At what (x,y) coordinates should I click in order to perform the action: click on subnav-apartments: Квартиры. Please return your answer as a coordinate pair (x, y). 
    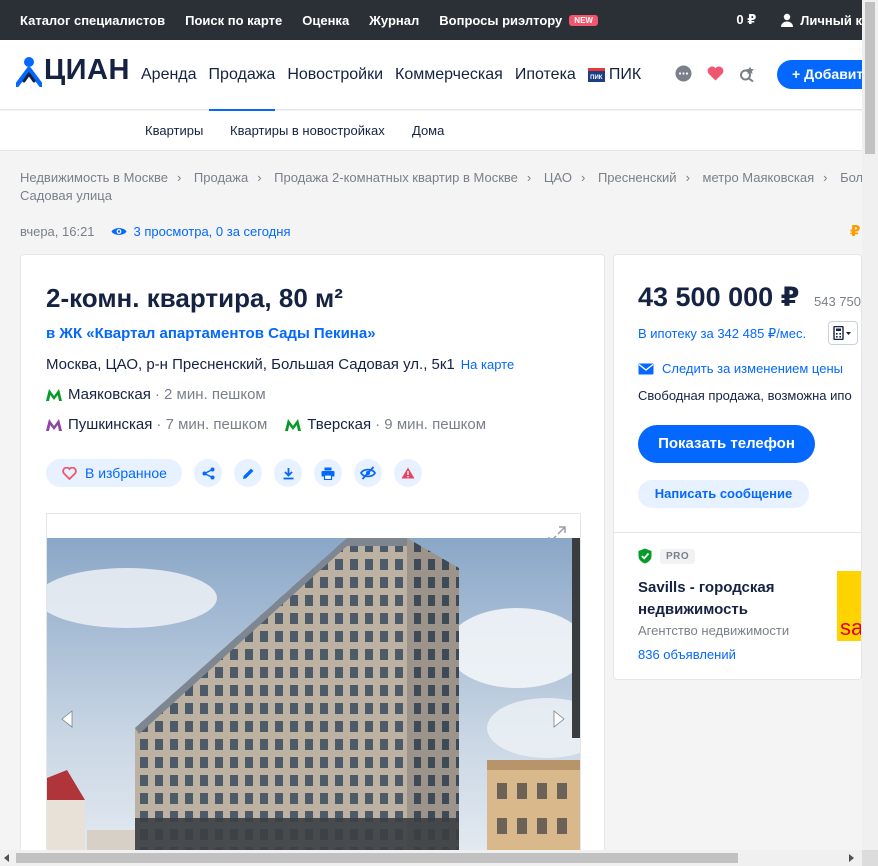
    Looking at the image, I should click on (174, 130).